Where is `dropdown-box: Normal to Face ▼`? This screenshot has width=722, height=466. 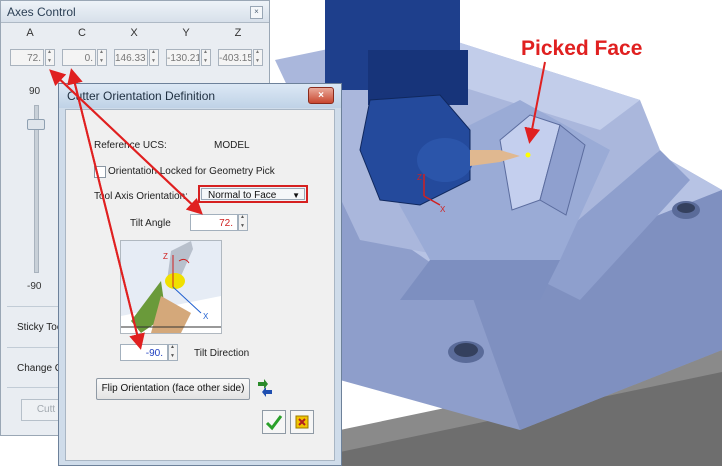
dropdown-box: Normal to Face ▼ is located at coordinates (253, 194).